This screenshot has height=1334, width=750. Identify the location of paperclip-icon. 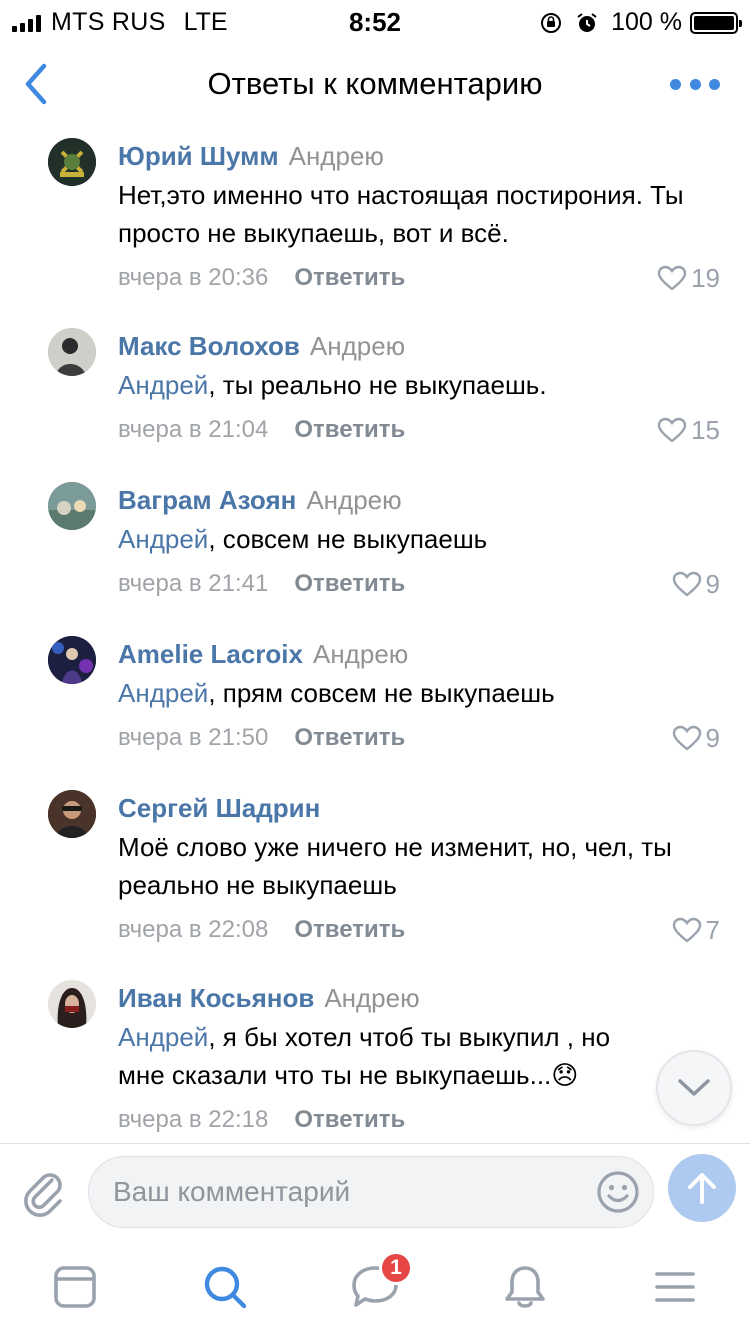
(43, 1195).